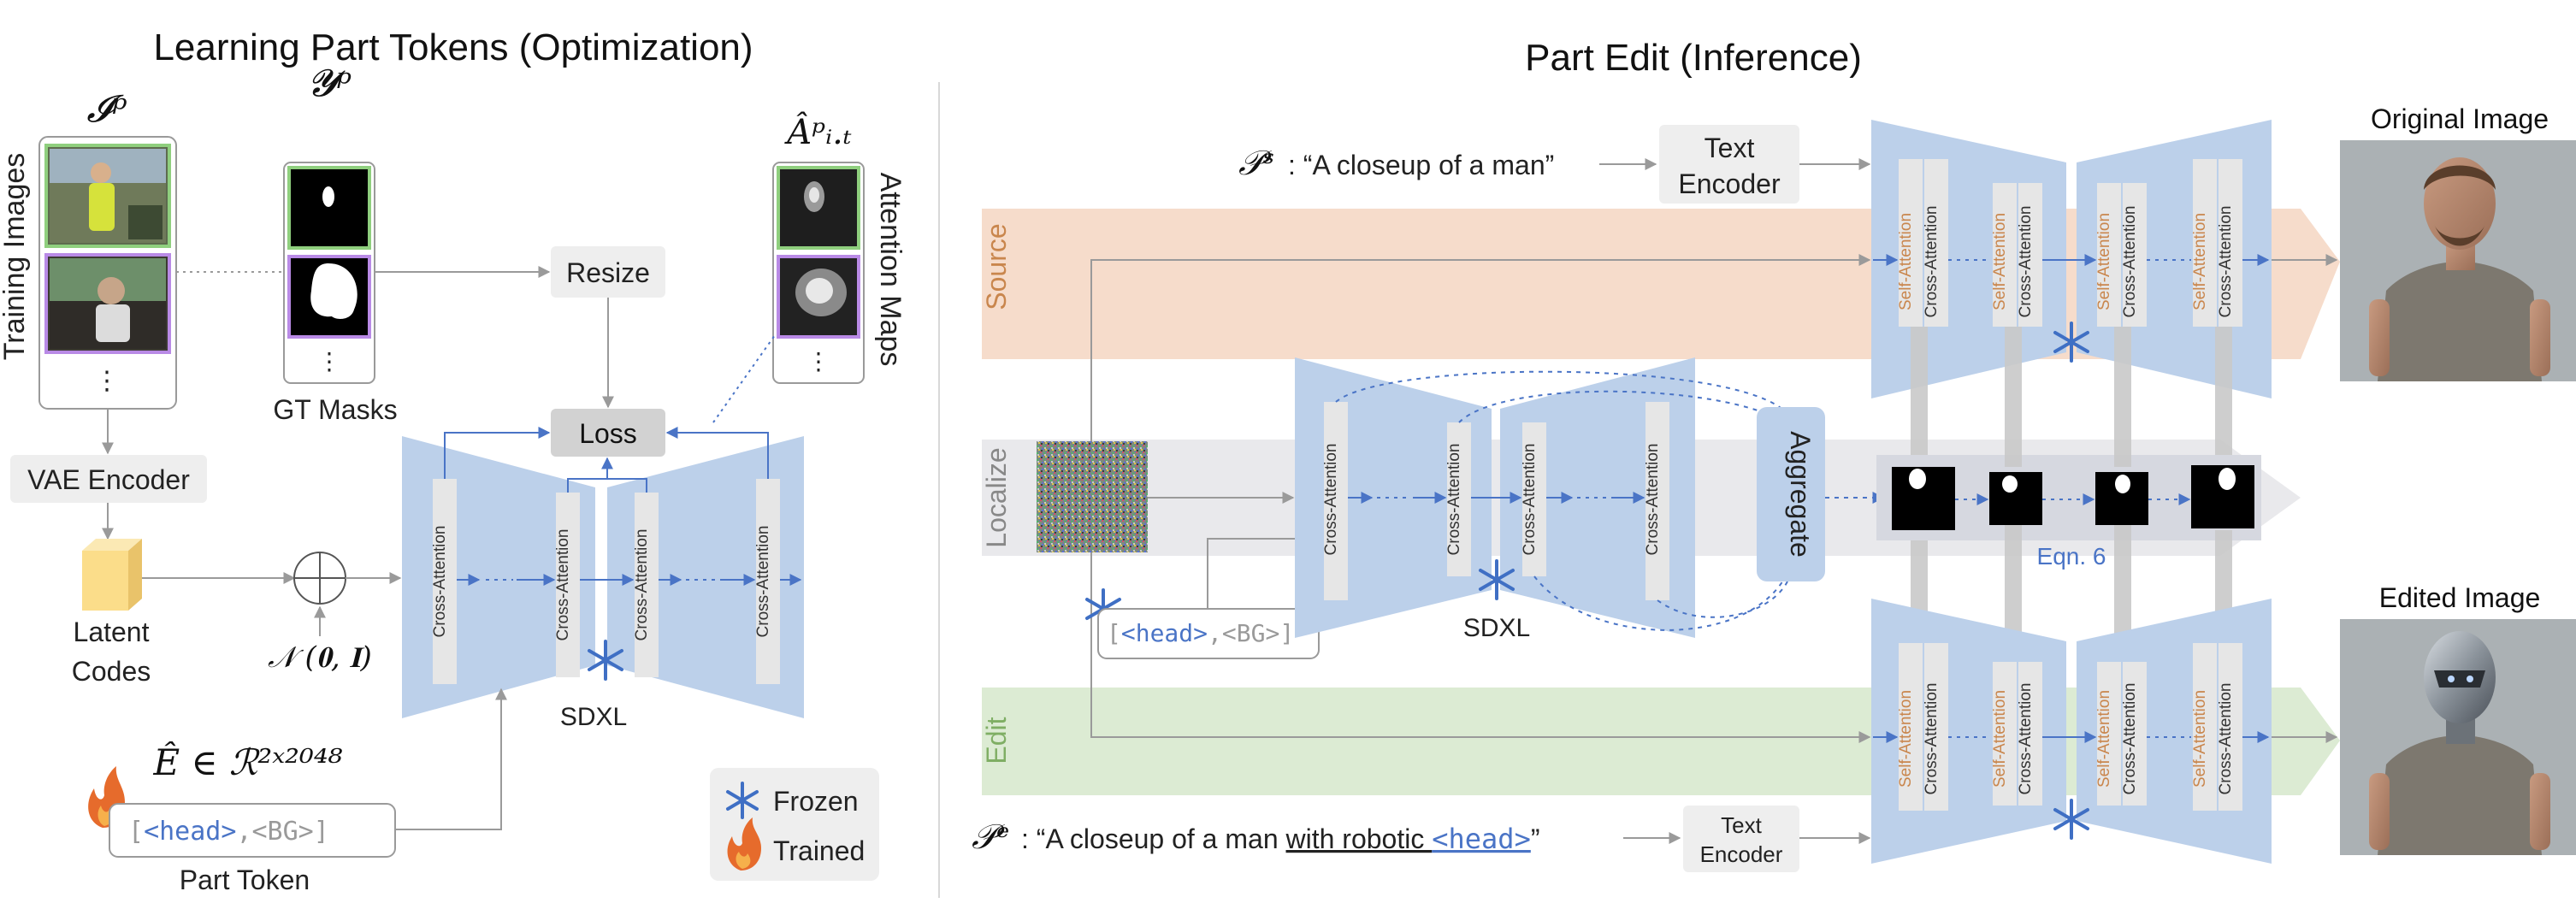 This screenshot has height=903, width=2576. What do you see at coordinates (990, 837) in the screenshot?
I see `edit-prompt-symbol: 𝒫ᵉ` at bounding box center [990, 837].